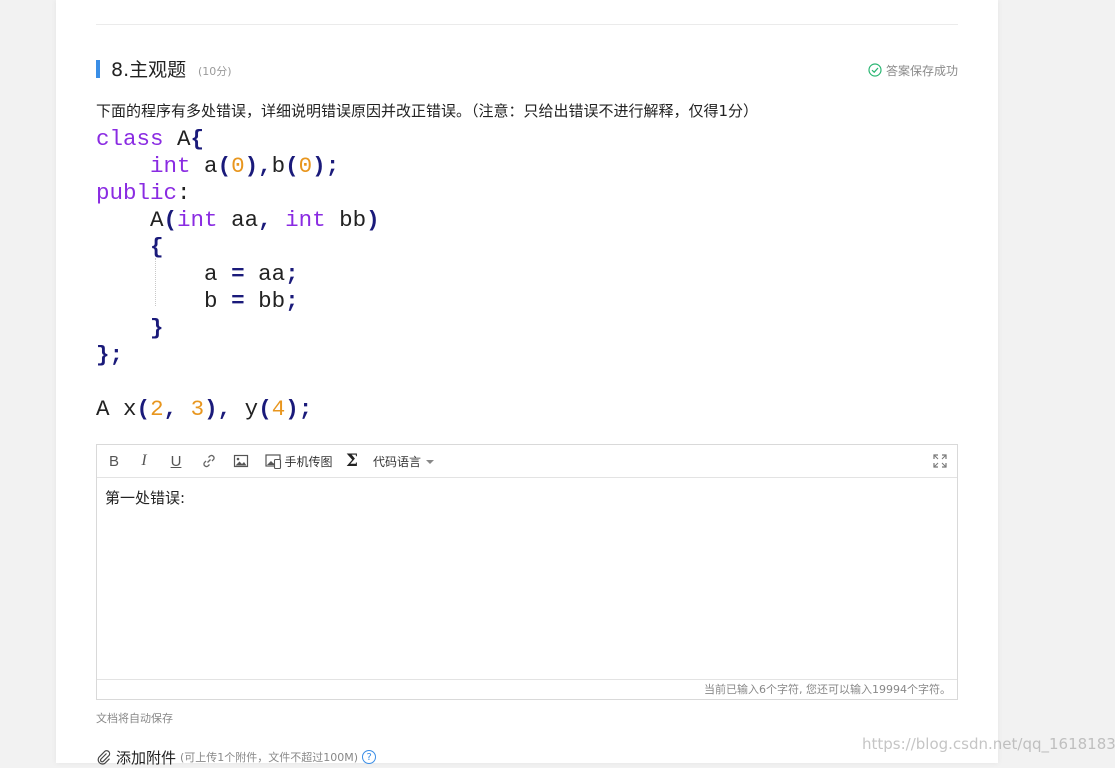 Image resolution: width=1115 pixels, height=768 pixels. I want to click on question-score: (10分), so click(215, 71).